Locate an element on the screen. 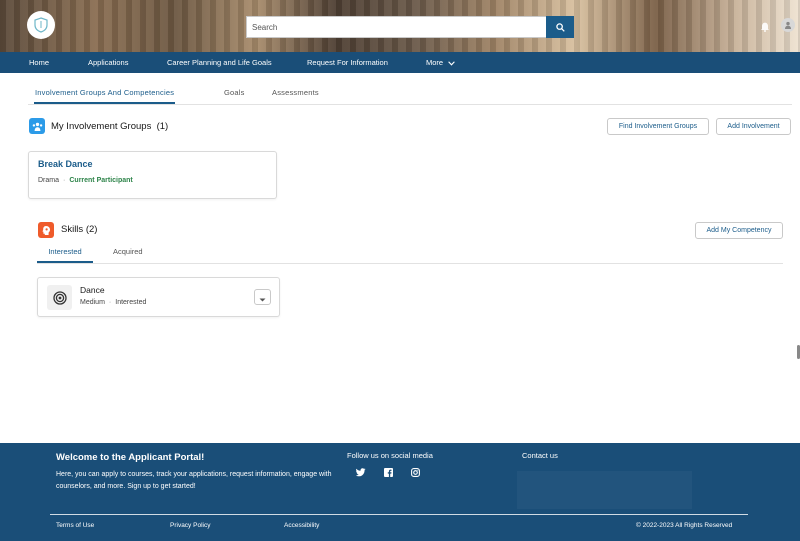 The width and height of the screenshot is (800, 541). search-bar is located at coordinates (410, 27).